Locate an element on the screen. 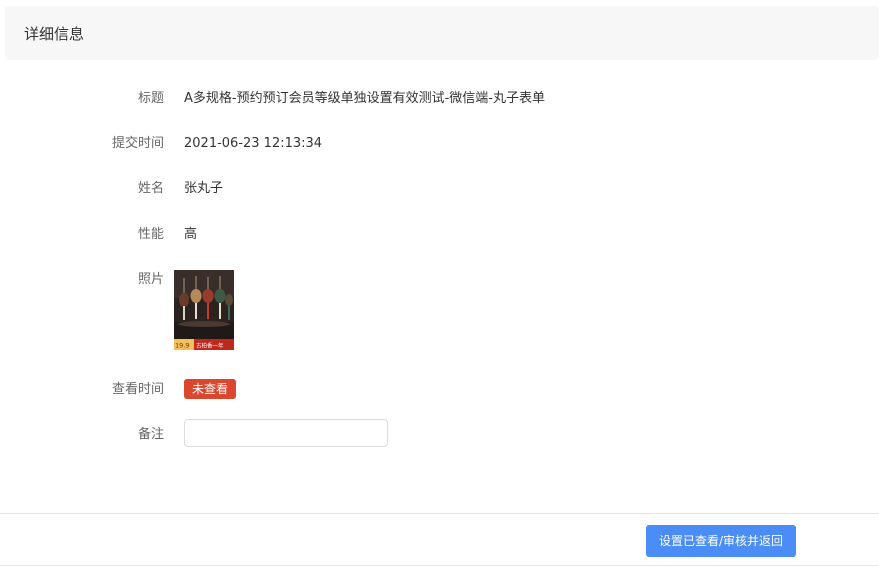  photo-thumbnail: 19.9 古柏香一年 is located at coordinates (204, 310).